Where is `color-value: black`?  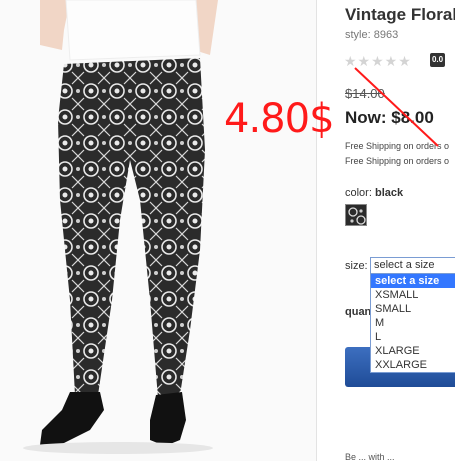 color-value: black is located at coordinates (389, 193).